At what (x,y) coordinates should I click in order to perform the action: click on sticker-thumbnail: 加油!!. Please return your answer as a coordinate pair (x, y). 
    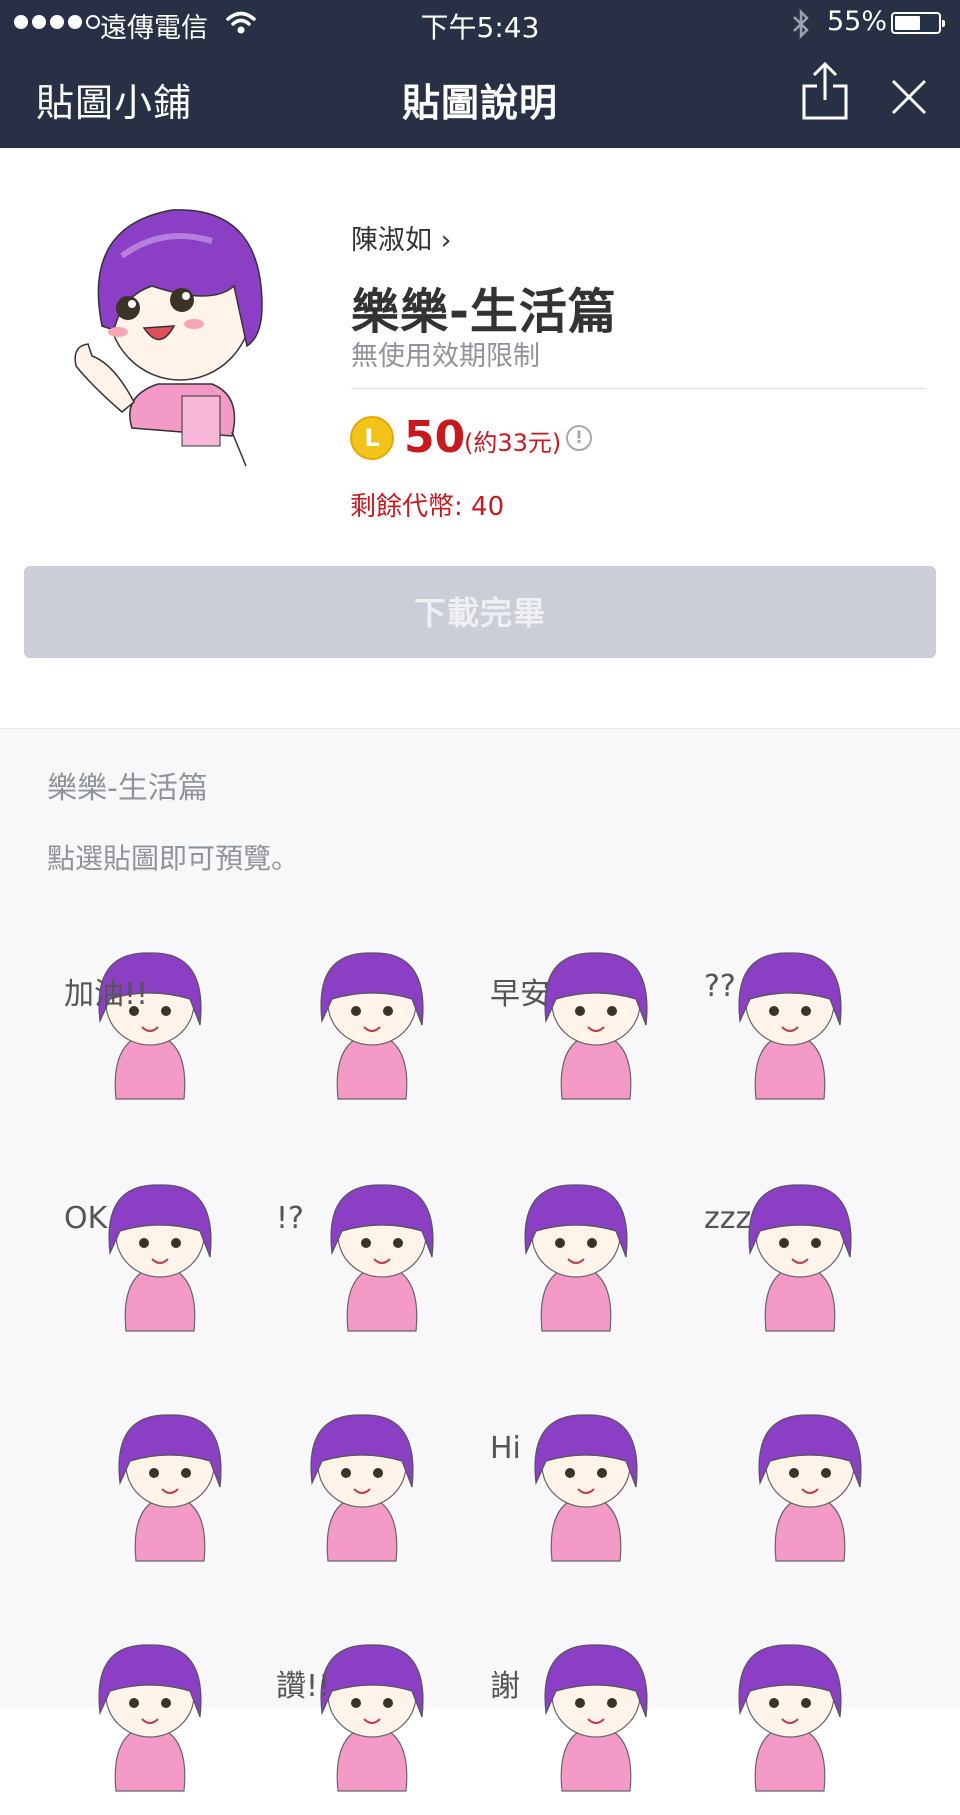
    Looking at the image, I should click on (160, 1024).